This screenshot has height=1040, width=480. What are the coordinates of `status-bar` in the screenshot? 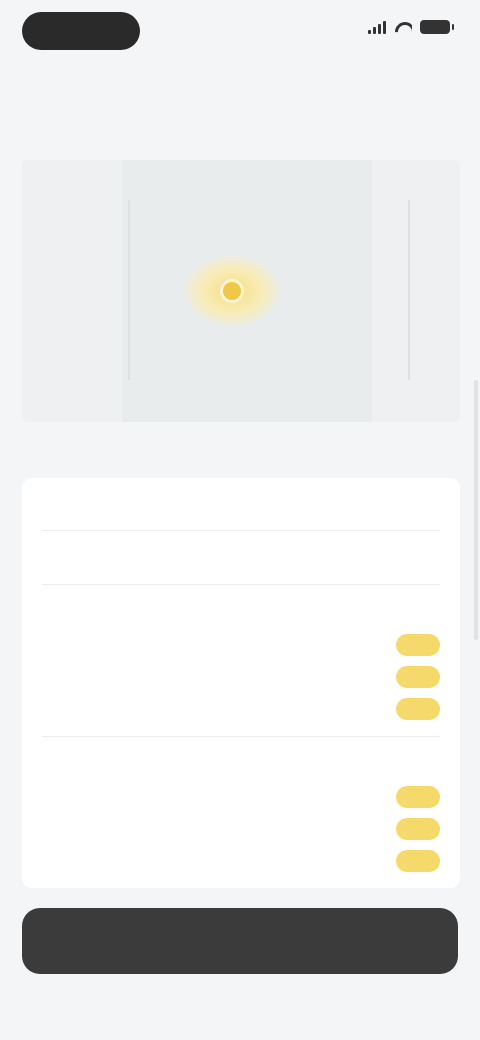 It's located at (240, 32).